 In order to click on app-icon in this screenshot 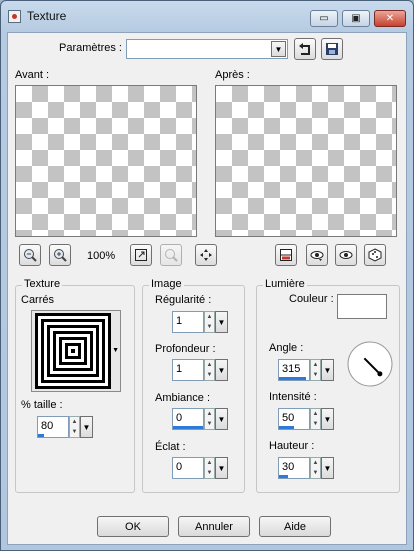, I will do `click(14, 16)`.